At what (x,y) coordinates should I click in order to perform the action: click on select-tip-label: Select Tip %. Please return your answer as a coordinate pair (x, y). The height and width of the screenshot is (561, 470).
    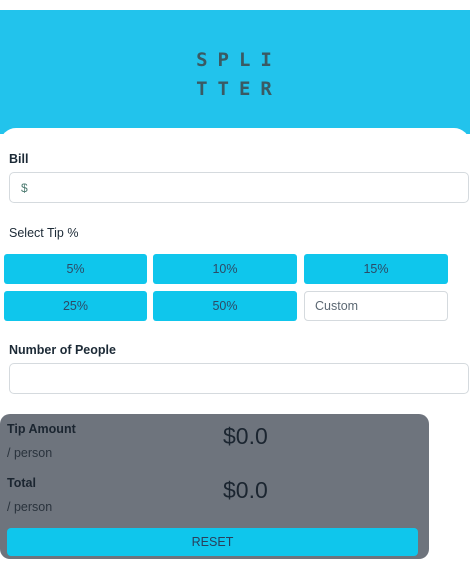
    Looking at the image, I should click on (44, 233).